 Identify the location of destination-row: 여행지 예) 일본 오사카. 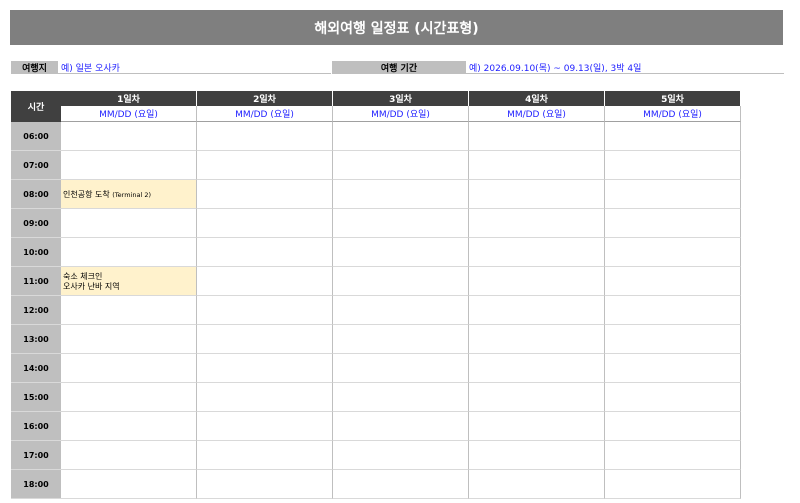
(171, 67).